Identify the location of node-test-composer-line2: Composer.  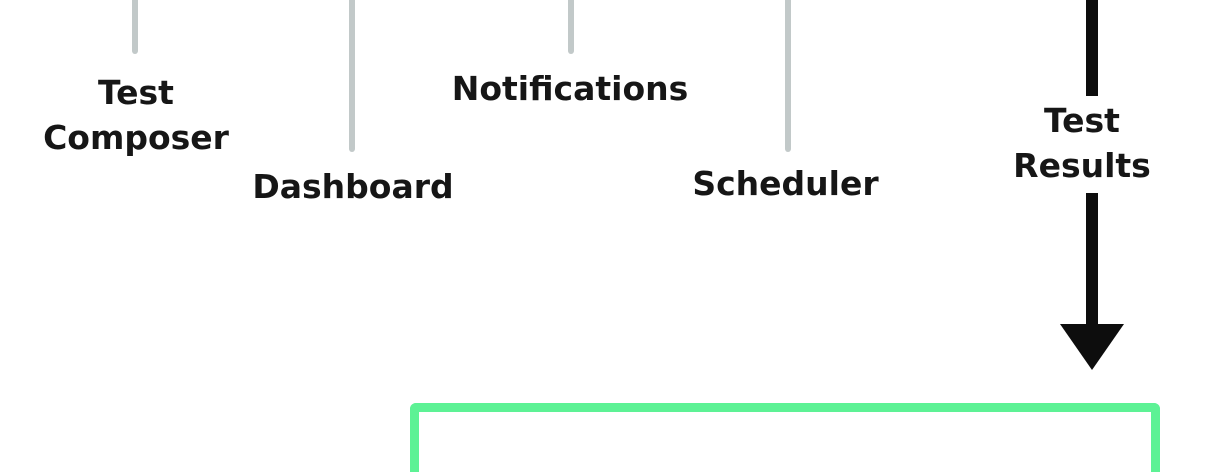
(136, 137).